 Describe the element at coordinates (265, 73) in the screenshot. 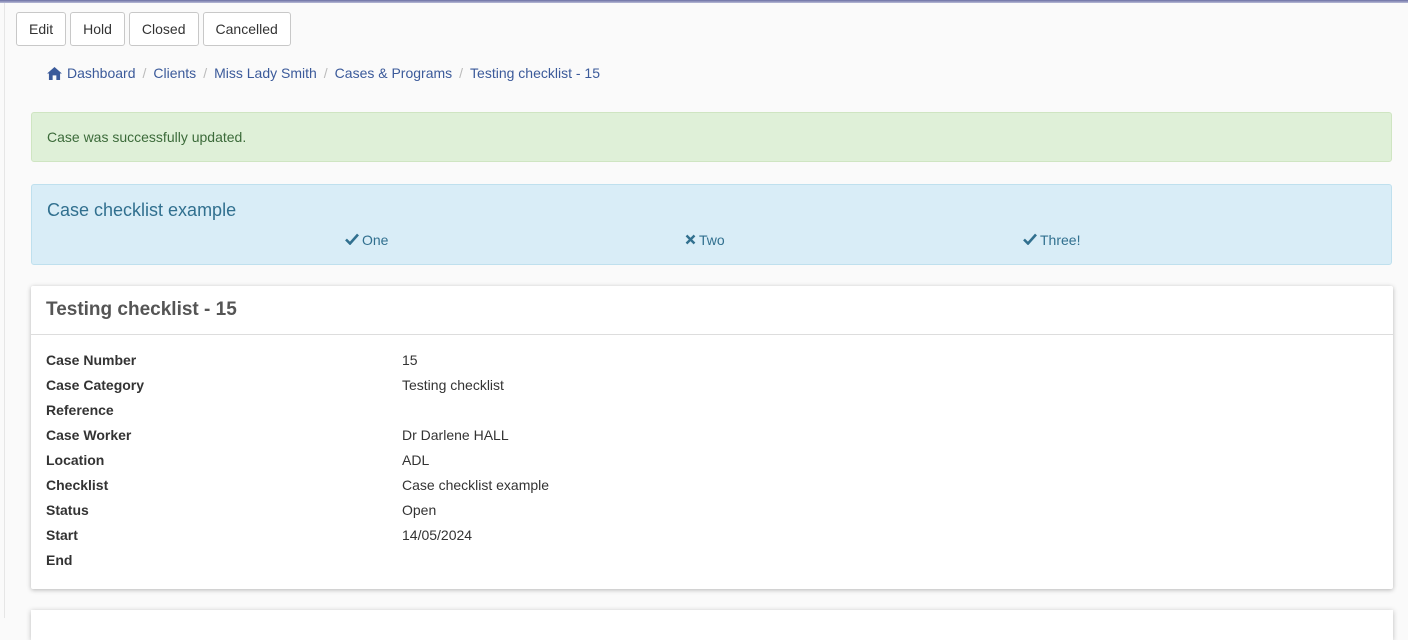

I see `breadcrumb-client: Miss Lady Smith` at that location.